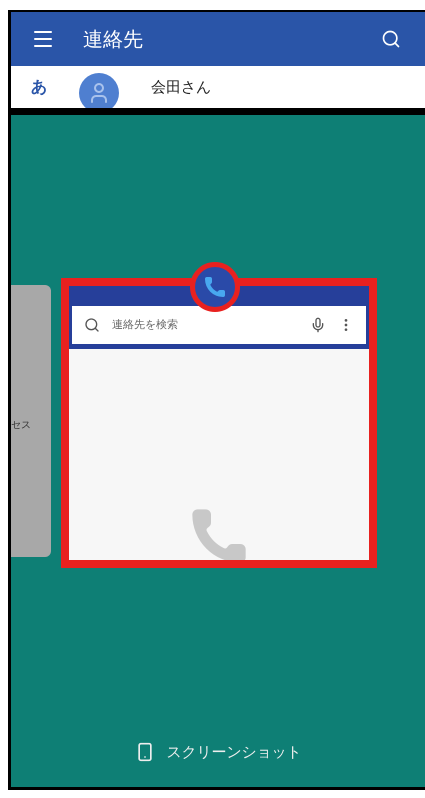  What do you see at coordinates (181, 87) in the screenshot?
I see `contact-name: 会田さん` at bounding box center [181, 87].